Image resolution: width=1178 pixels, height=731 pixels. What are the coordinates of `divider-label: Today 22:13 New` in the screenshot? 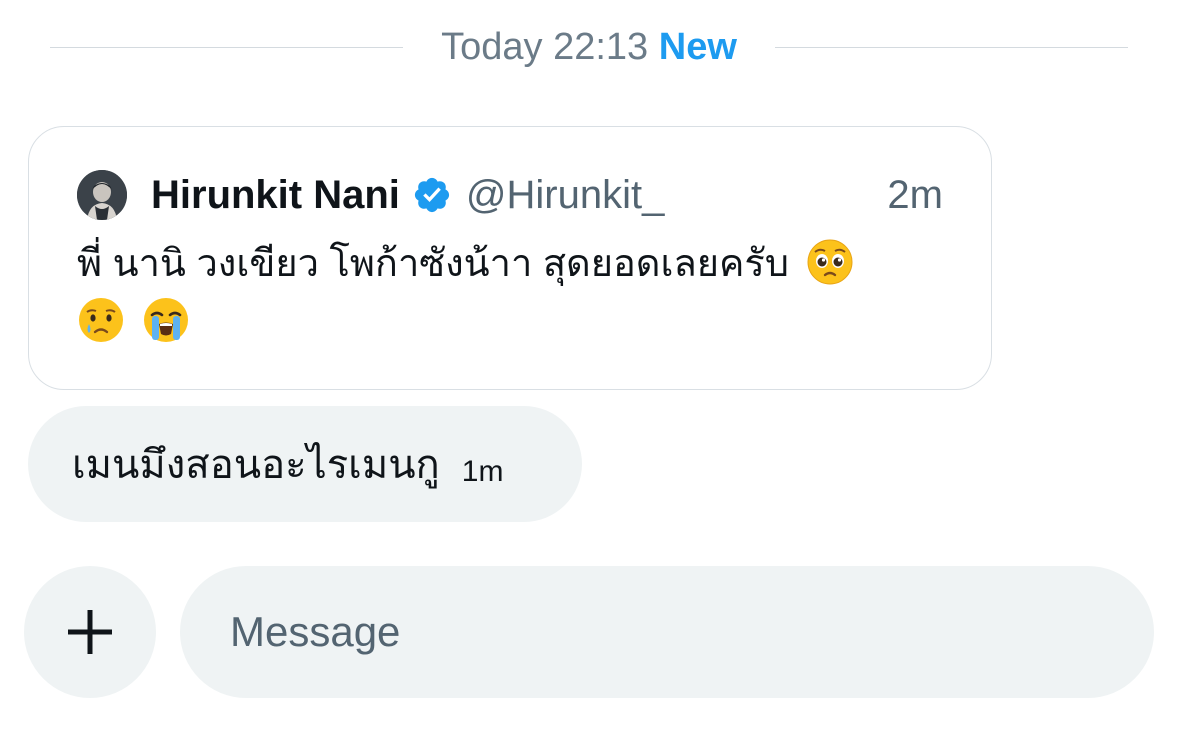 It's located at (589, 47).